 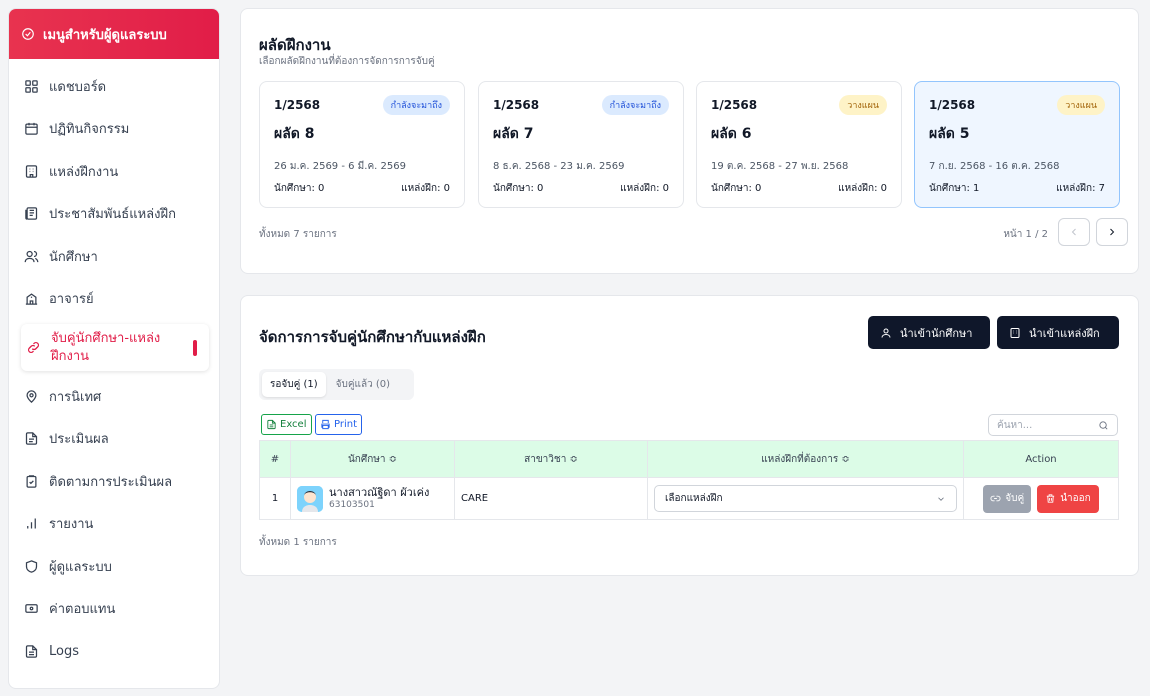 I want to click on remove-button: นำออก, so click(x=1068, y=498).